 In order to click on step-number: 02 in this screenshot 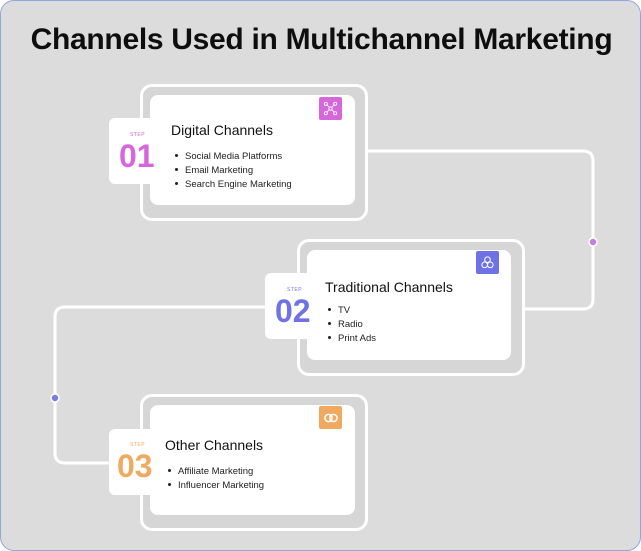, I will do `click(293, 311)`.